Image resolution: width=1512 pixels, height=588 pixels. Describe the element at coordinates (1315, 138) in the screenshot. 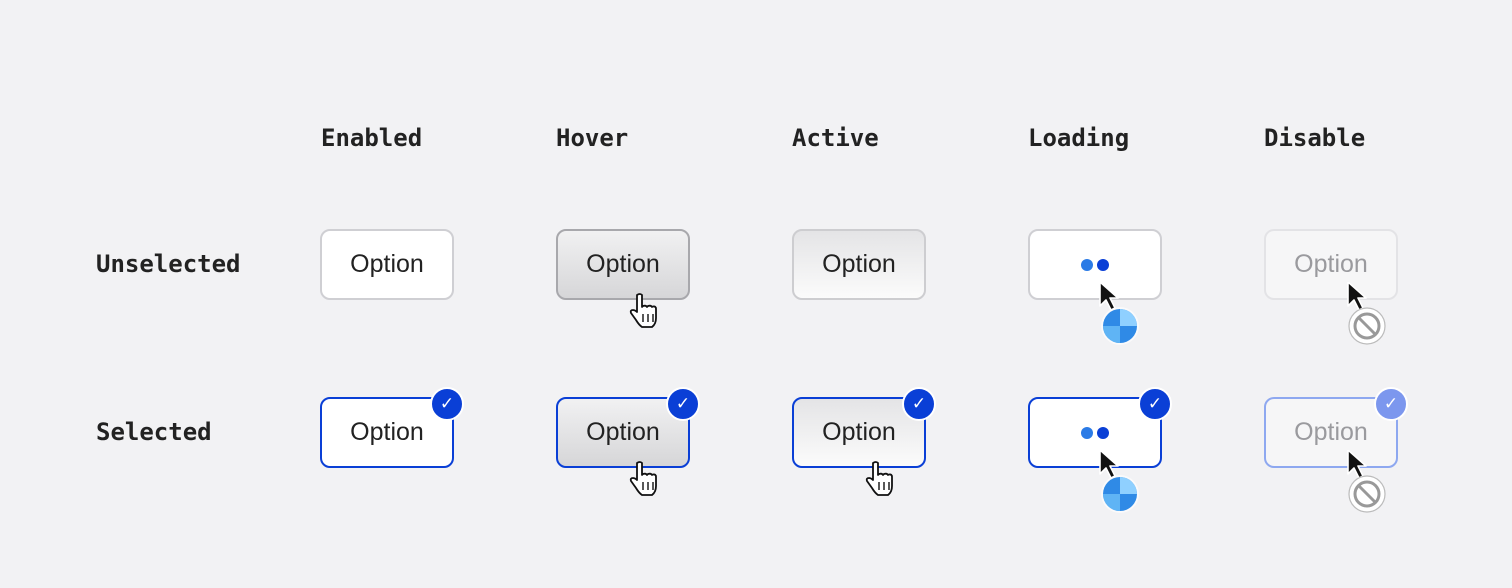

I see `column-header-disable: Disable` at that location.